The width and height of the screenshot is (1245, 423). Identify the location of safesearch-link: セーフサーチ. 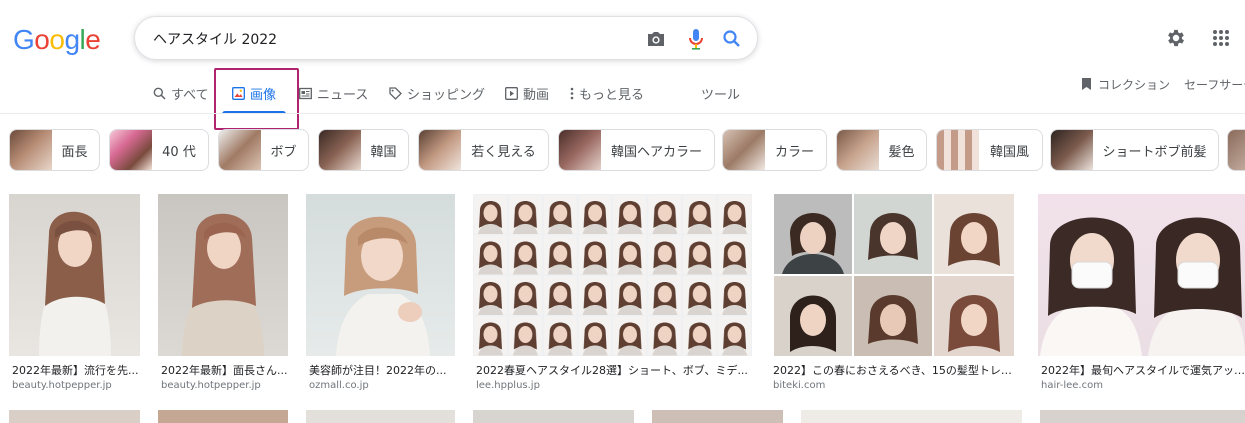
(1214, 84).